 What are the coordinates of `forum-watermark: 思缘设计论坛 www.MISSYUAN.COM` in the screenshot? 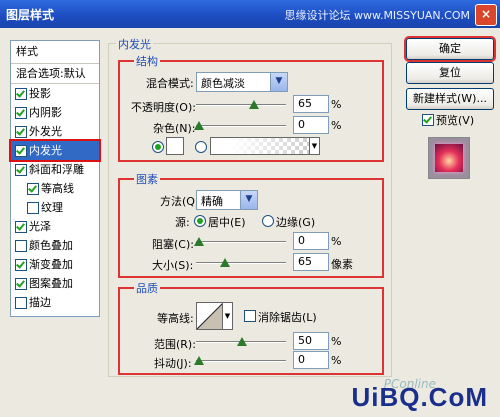 It's located at (377, 15).